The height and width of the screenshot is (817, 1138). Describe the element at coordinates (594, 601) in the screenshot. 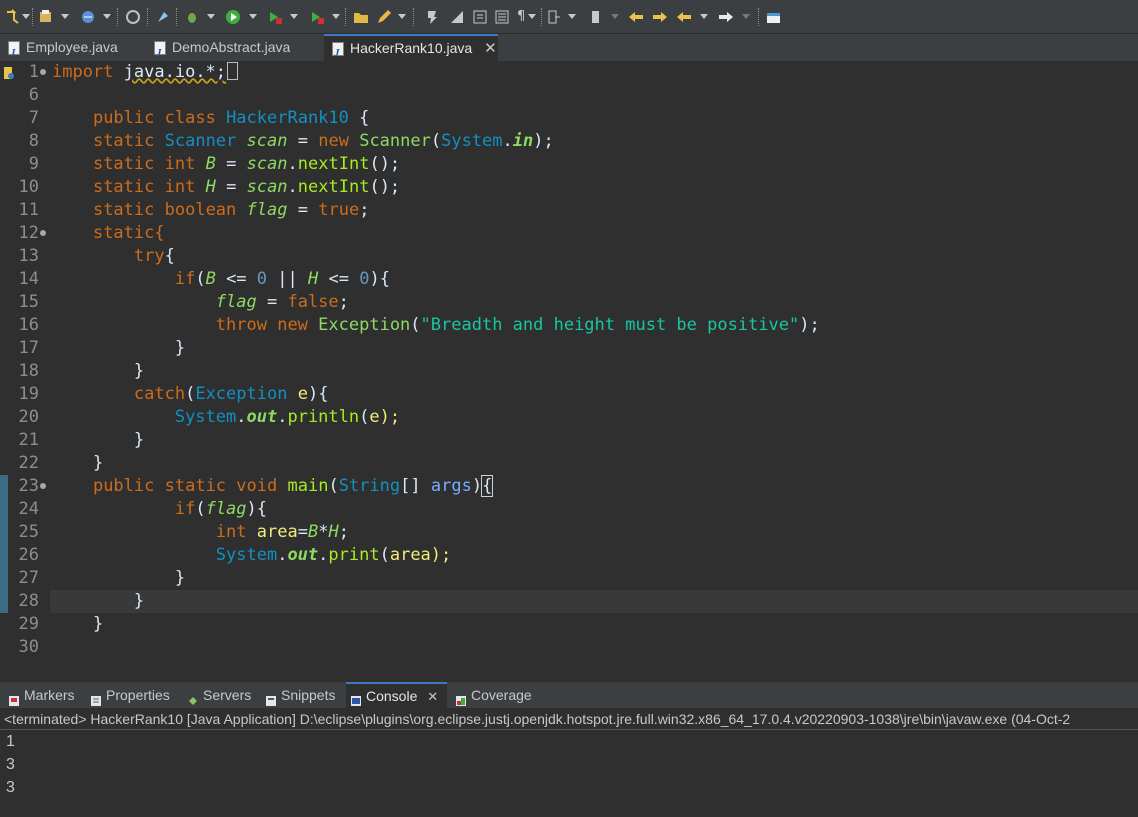

I see `current-line-highlight` at that location.